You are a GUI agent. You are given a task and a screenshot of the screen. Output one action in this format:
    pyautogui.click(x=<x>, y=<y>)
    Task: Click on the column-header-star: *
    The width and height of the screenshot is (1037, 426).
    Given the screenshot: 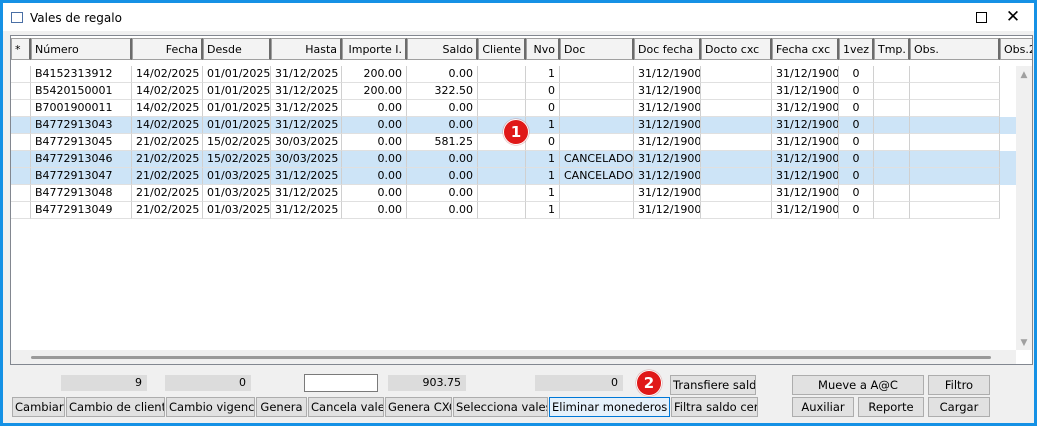 What is the action you would take?
    pyautogui.click(x=21, y=49)
    